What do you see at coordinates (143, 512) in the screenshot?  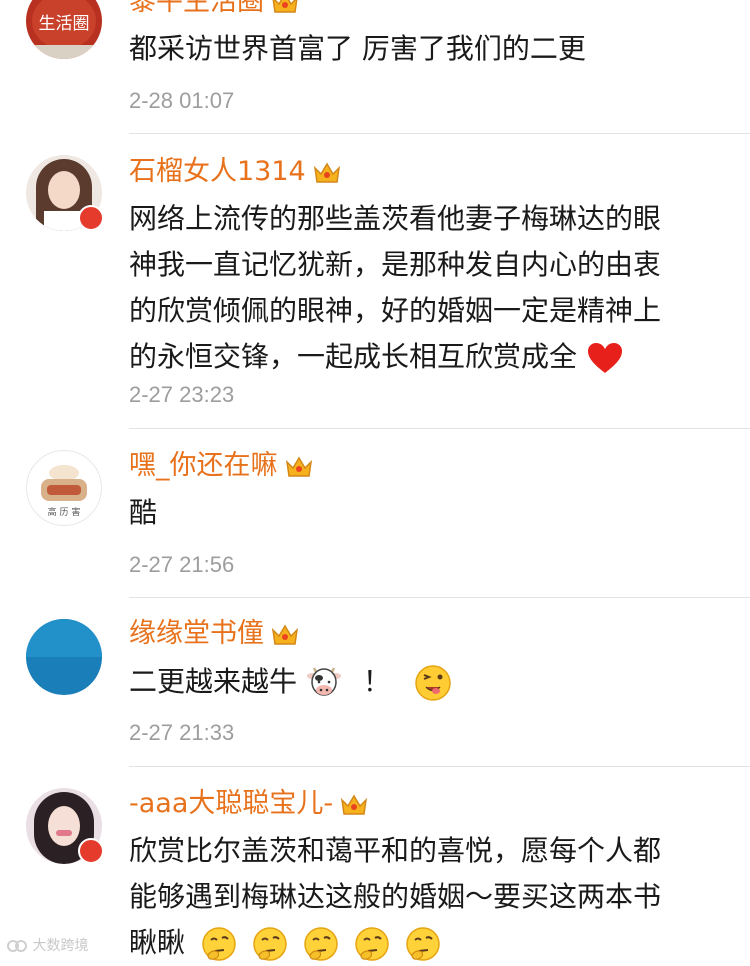 I see `comment-text: 酷` at bounding box center [143, 512].